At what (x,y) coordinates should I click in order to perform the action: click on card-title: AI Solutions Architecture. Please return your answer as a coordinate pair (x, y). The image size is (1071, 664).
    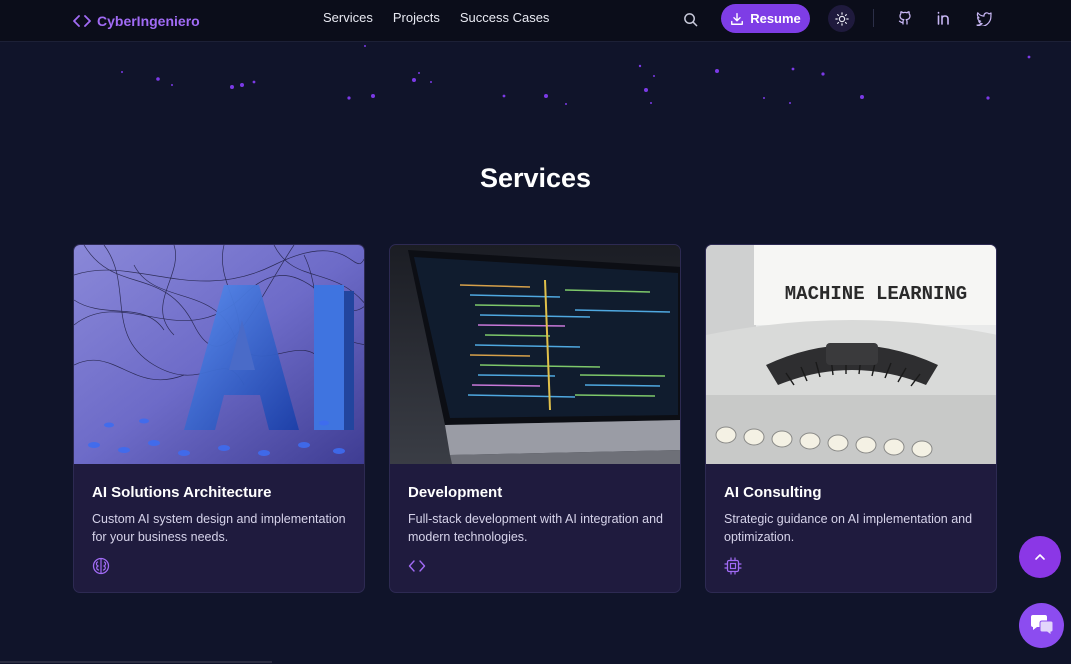
    Looking at the image, I should click on (182, 492).